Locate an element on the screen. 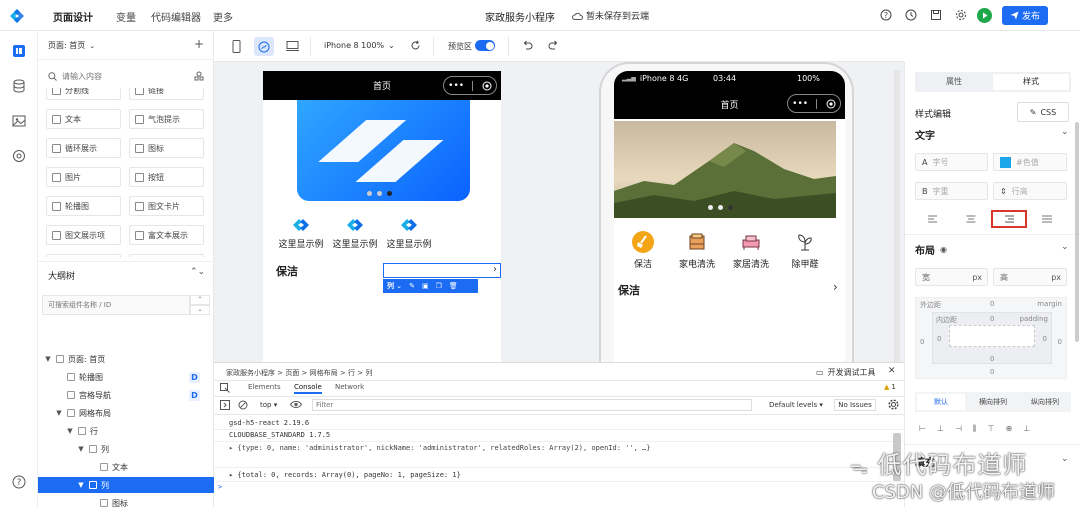  outline-search is located at coordinates (116, 305).